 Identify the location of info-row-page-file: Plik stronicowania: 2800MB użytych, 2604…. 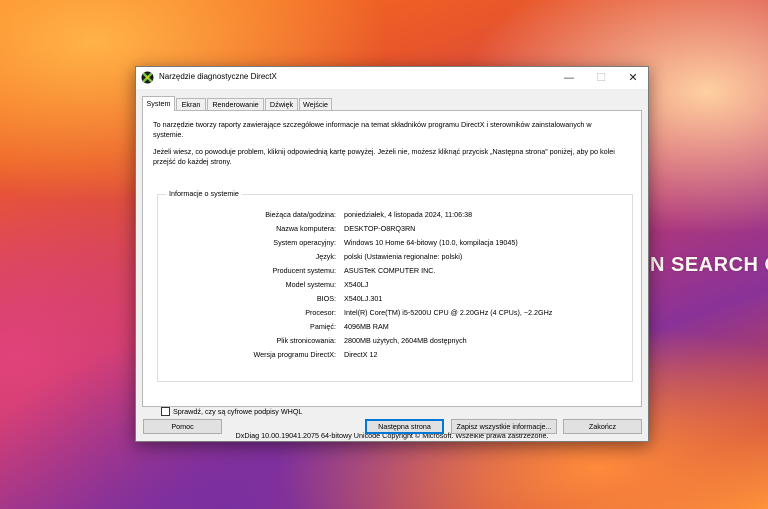
(395, 341).